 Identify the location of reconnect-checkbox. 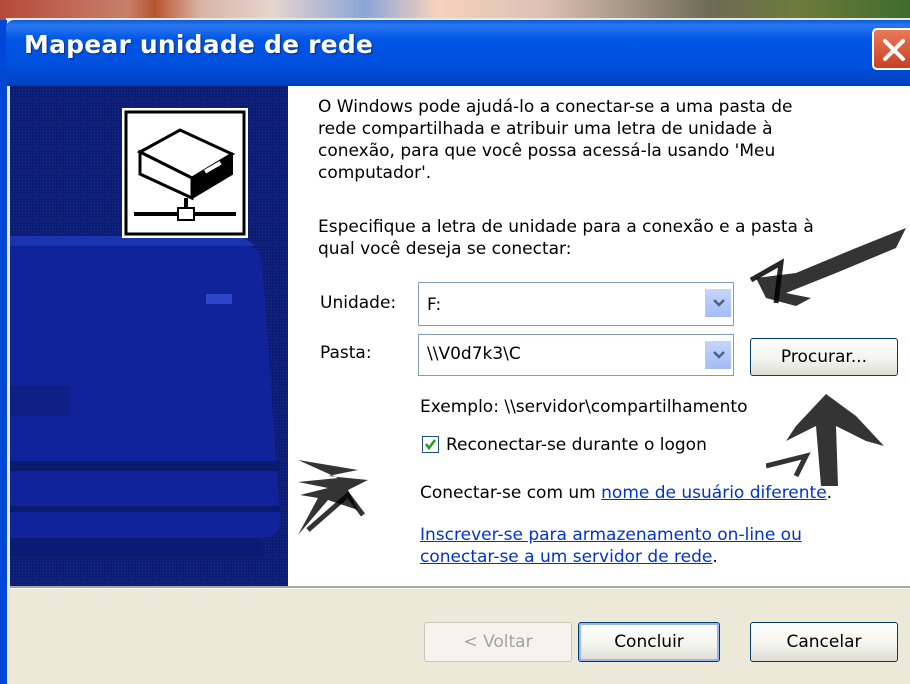
(430, 444).